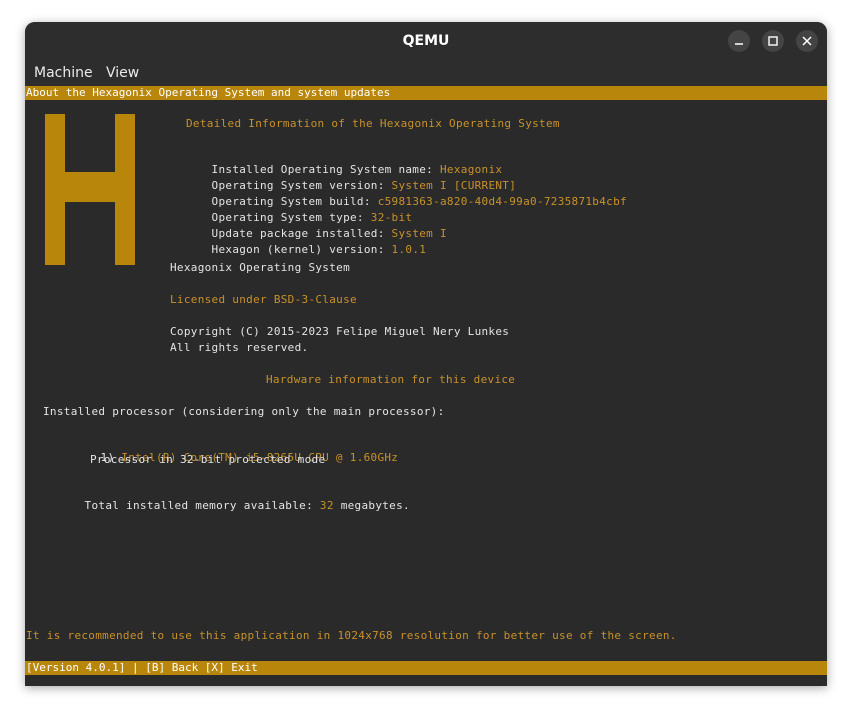 The image size is (852, 714). I want to click on maximize-icon, so click(773, 41).